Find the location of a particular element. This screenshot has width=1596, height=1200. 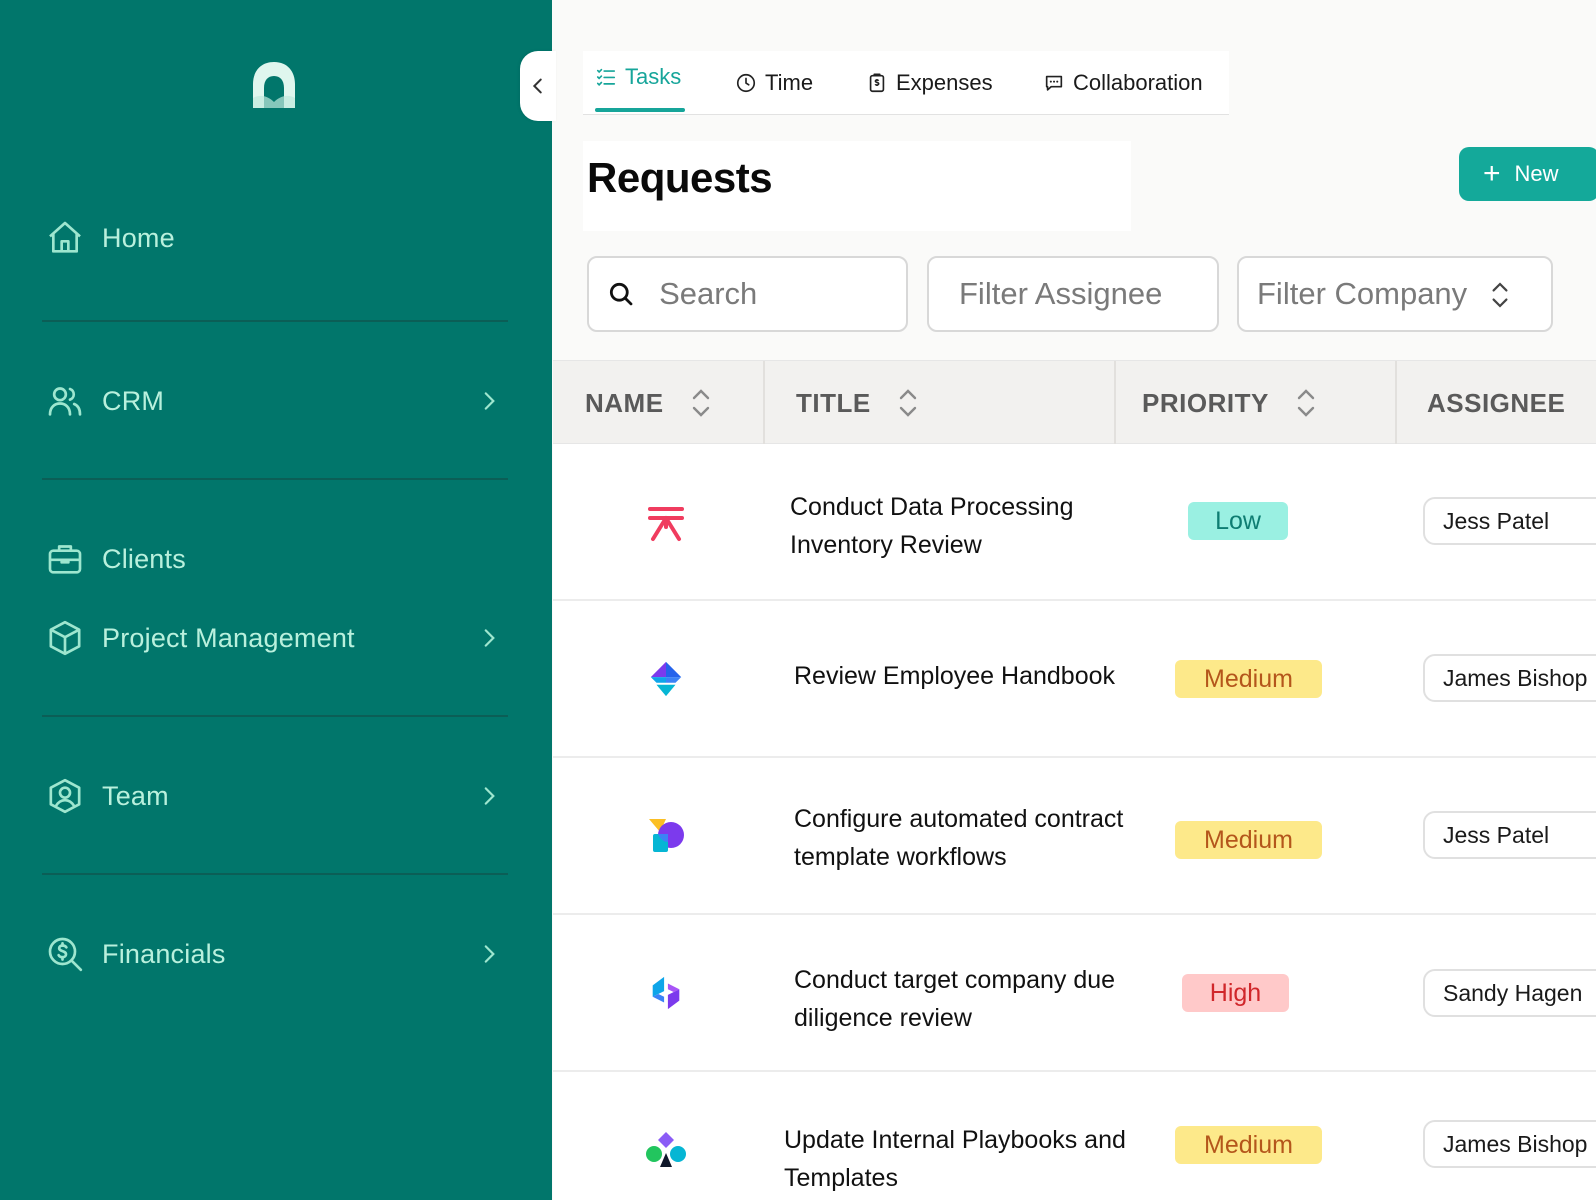

search-field is located at coordinates (747, 294).